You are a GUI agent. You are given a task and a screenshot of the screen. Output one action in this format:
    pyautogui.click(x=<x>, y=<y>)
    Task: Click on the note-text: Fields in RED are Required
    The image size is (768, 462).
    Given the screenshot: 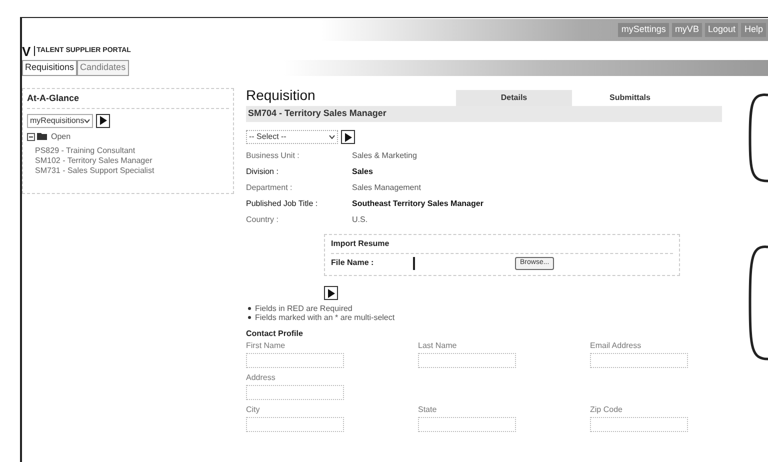 What is the action you would take?
    pyautogui.click(x=303, y=308)
    